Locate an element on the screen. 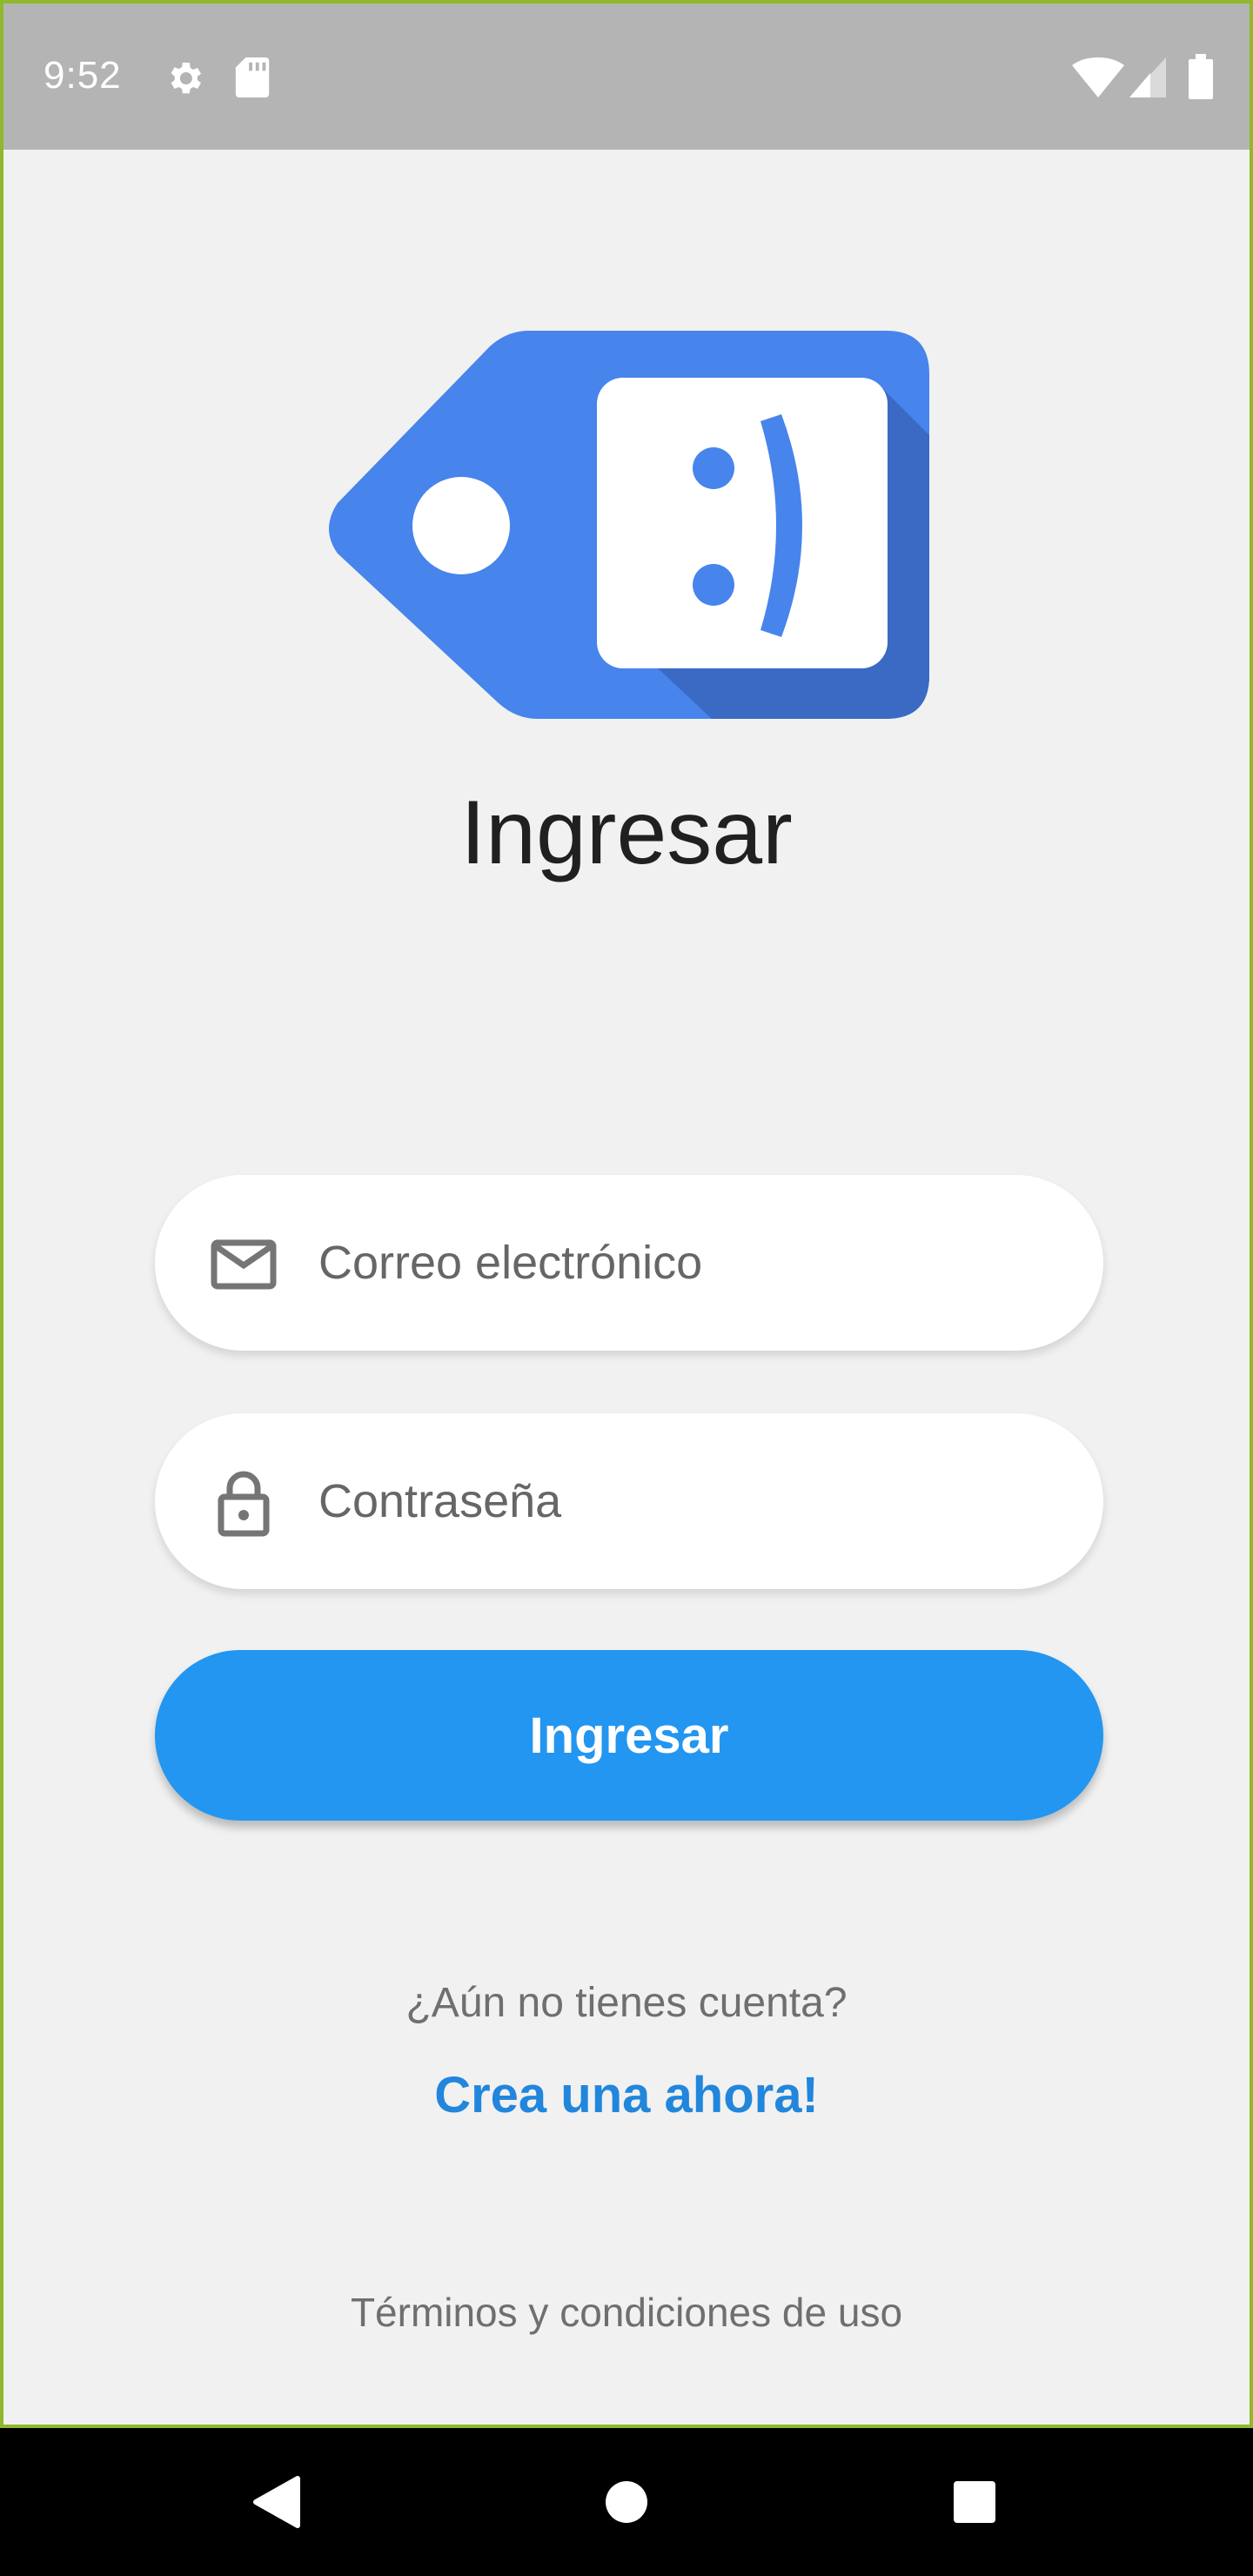 This screenshot has width=1253, height=2576. lock-icon is located at coordinates (244, 1504).